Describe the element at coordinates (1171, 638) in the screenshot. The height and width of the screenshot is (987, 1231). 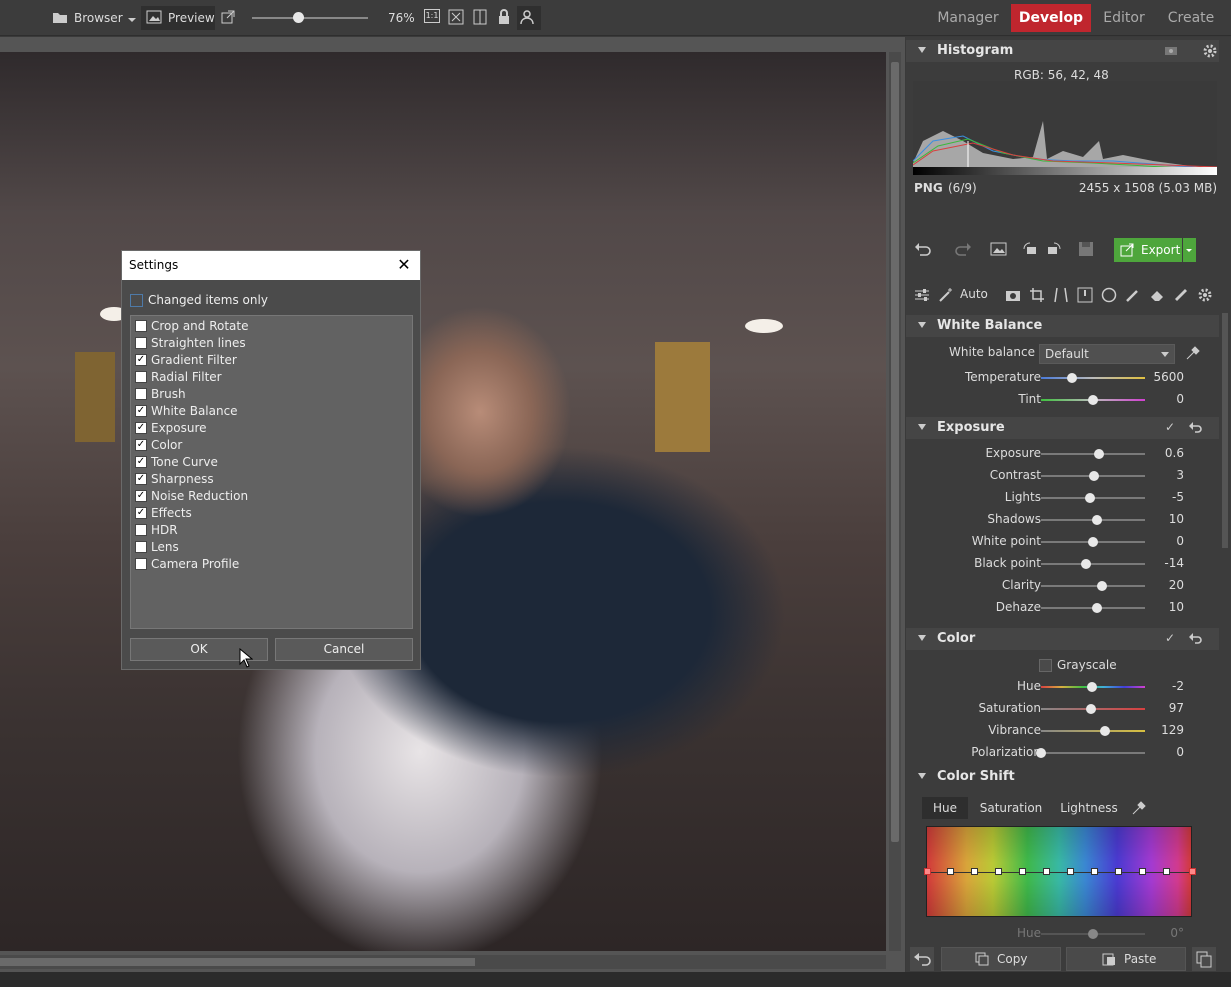
I see `color-enable-check: ✓` at that location.